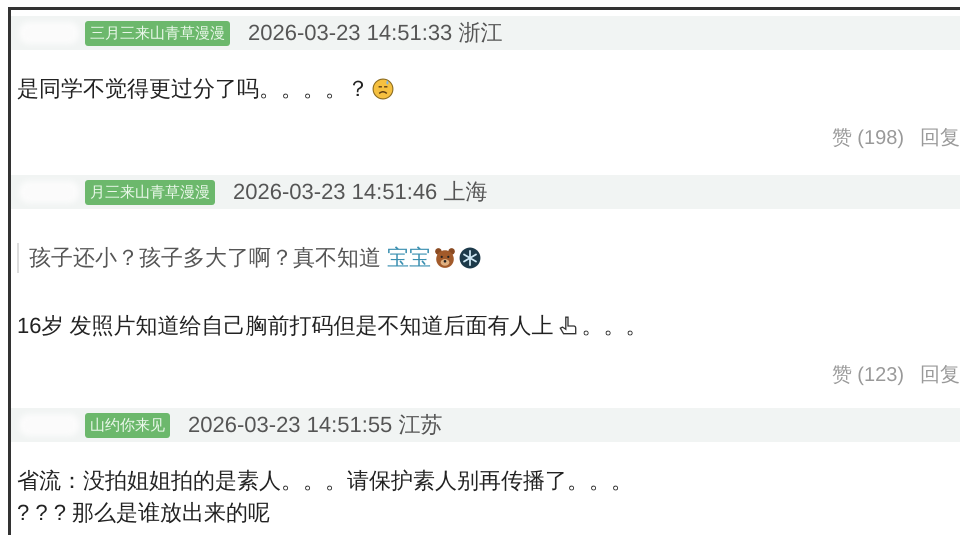  What do you see at coordinates (868, 374) in the screenshot?
I see `like-button: 赞 (123)` at bounding box center [868, 374].